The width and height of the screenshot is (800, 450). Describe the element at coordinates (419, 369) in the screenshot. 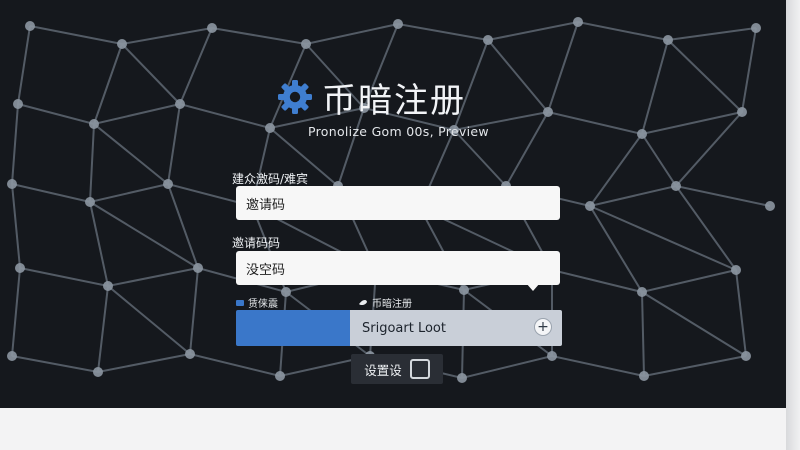

I see `checkbox-icon` at that location.